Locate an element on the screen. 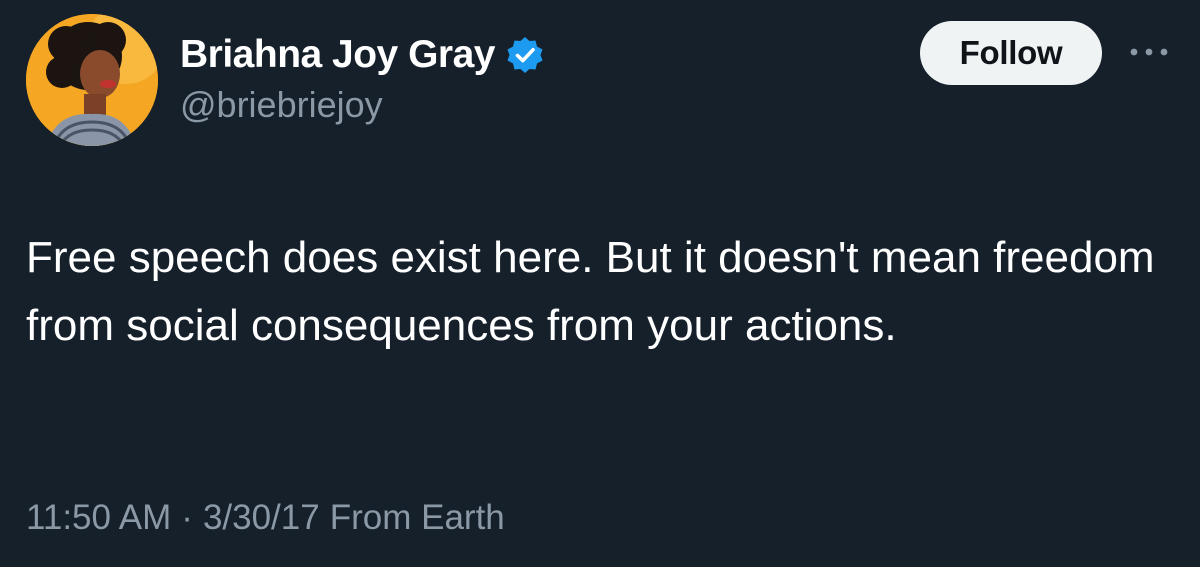 This screenshot has height=567, width=1200. more-dots-icon is located at coordinates (1149, 52).